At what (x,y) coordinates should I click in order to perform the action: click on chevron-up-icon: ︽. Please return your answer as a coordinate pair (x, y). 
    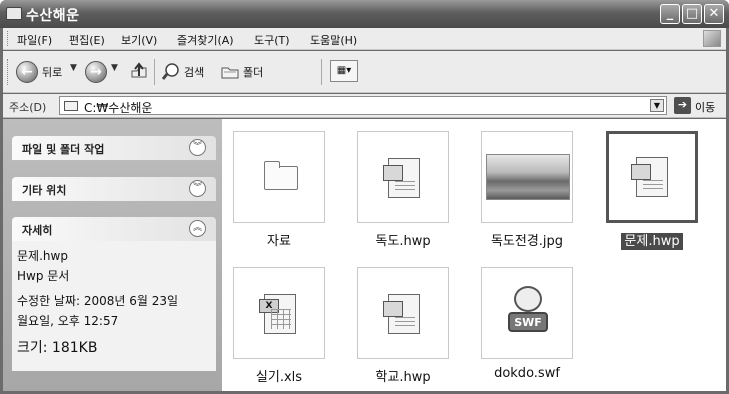
    Looking at the image, I should click on (197, 228).